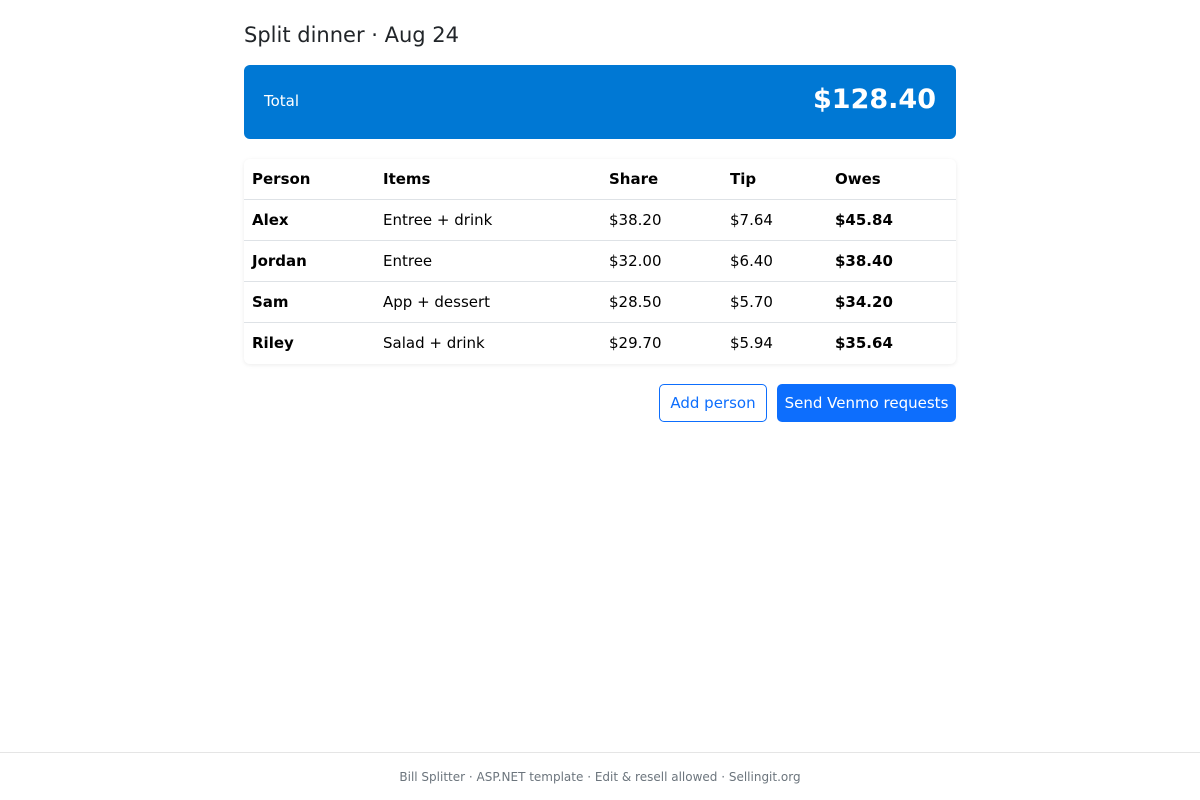 This screenshot has width=1200, height=800. I want to click on owes-cell: $38.40, so click(864, 261).